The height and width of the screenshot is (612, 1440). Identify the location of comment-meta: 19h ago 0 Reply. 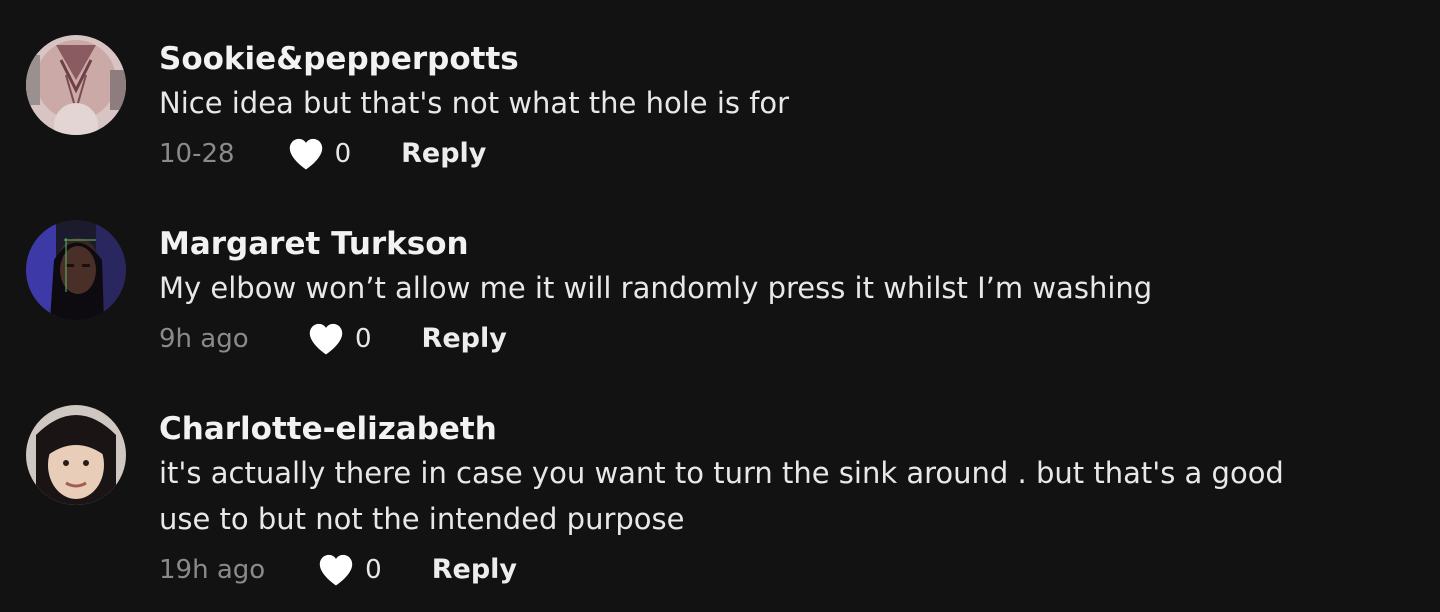
(769, 570).